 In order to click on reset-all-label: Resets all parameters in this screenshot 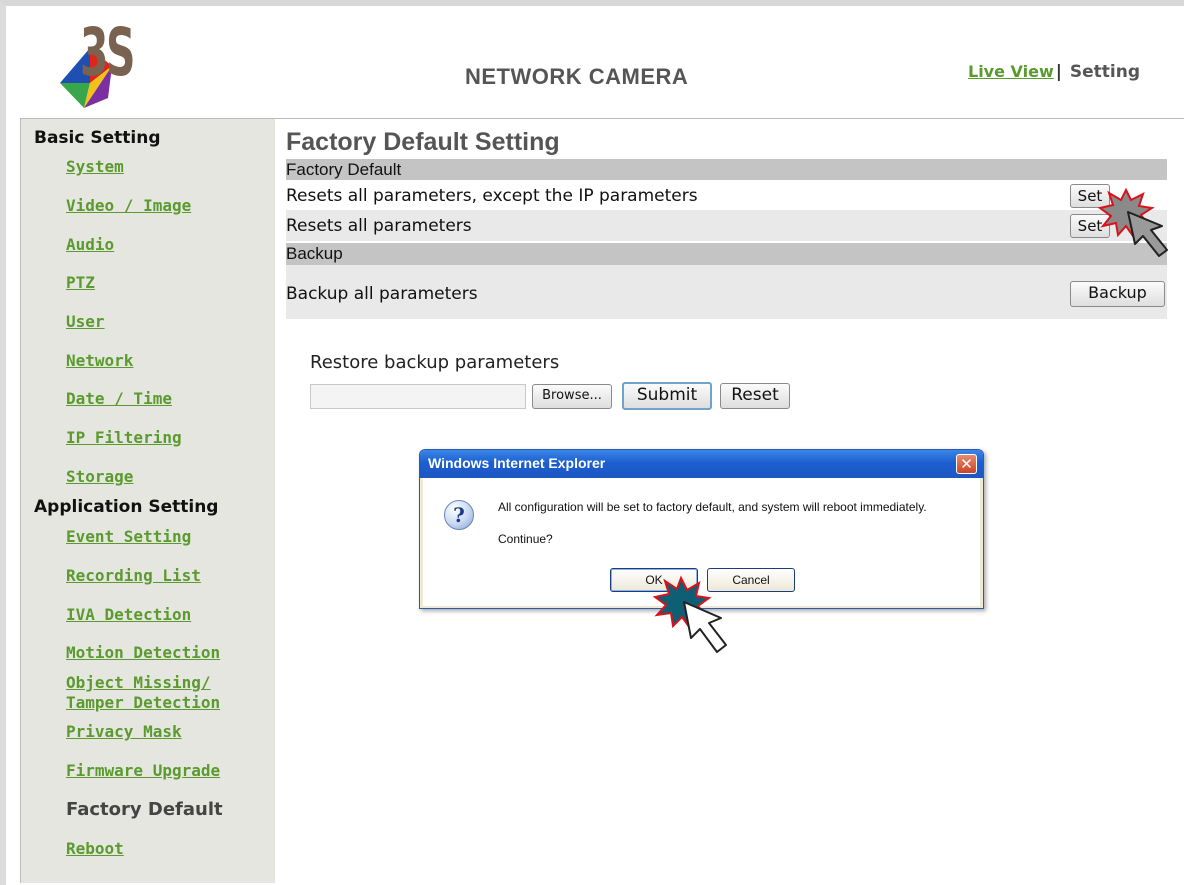, I will do `click(379, 226)`.